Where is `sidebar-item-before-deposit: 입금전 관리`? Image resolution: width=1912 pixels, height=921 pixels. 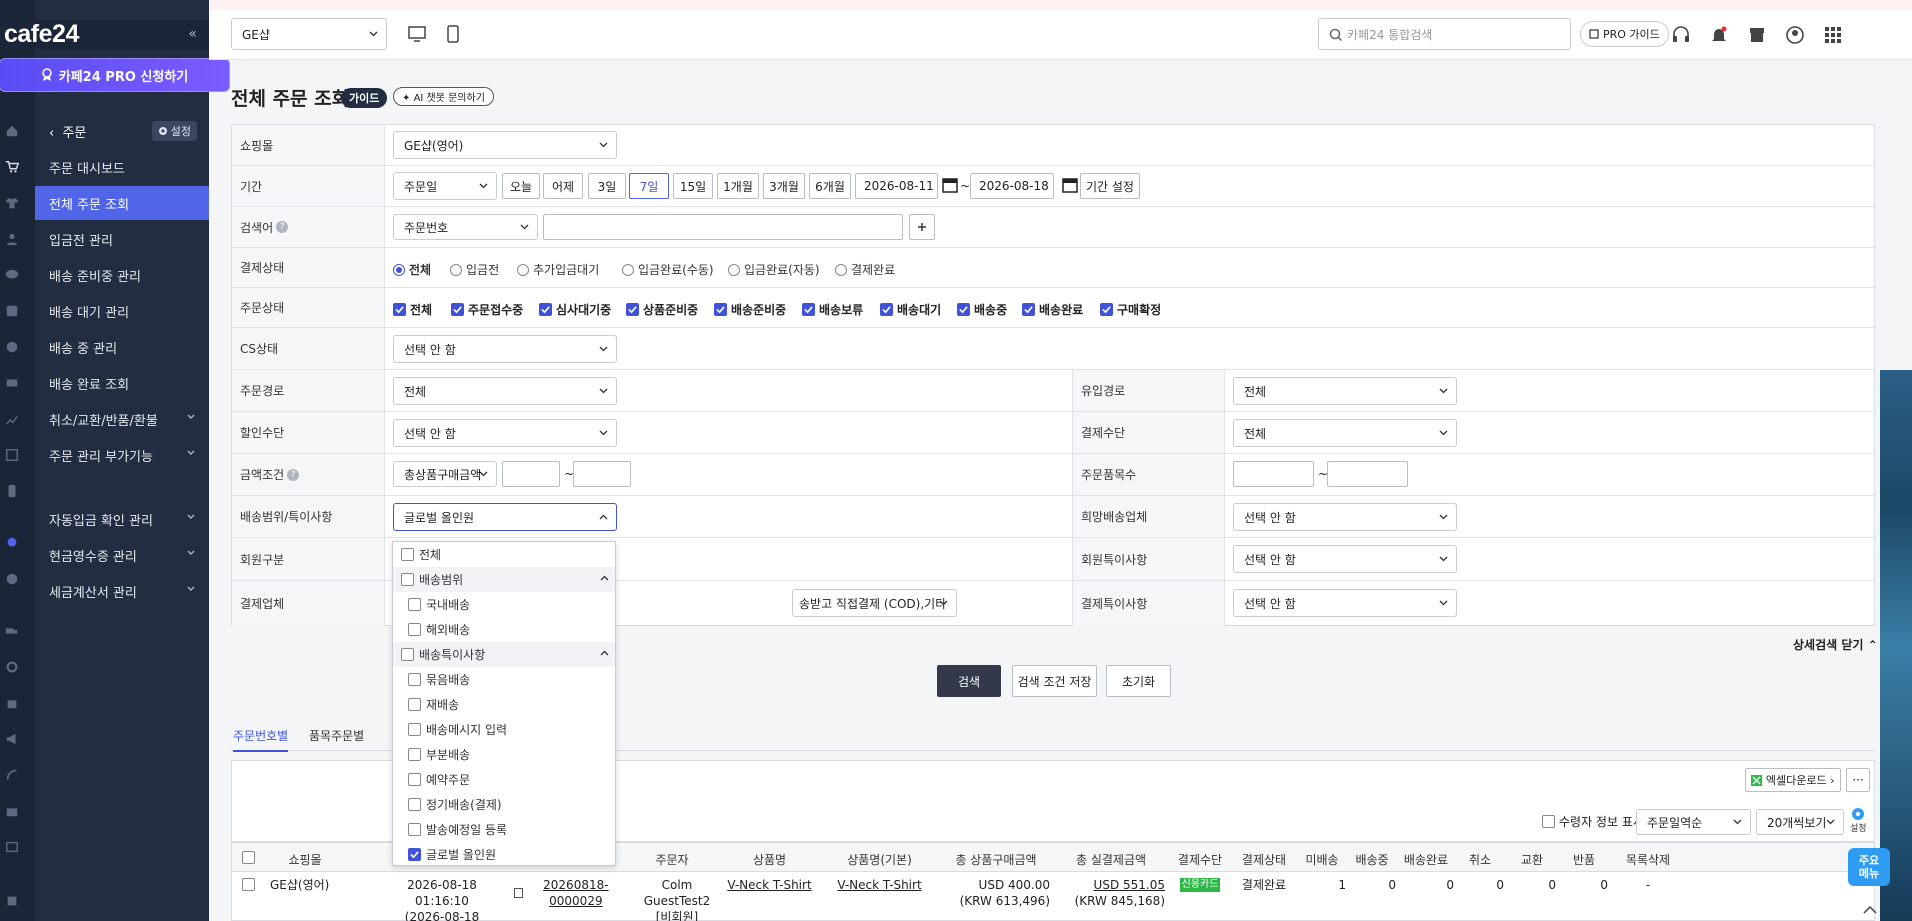
sidebar-item-before-deposit: 입금전 관리 is located at coordinates (122, 239).